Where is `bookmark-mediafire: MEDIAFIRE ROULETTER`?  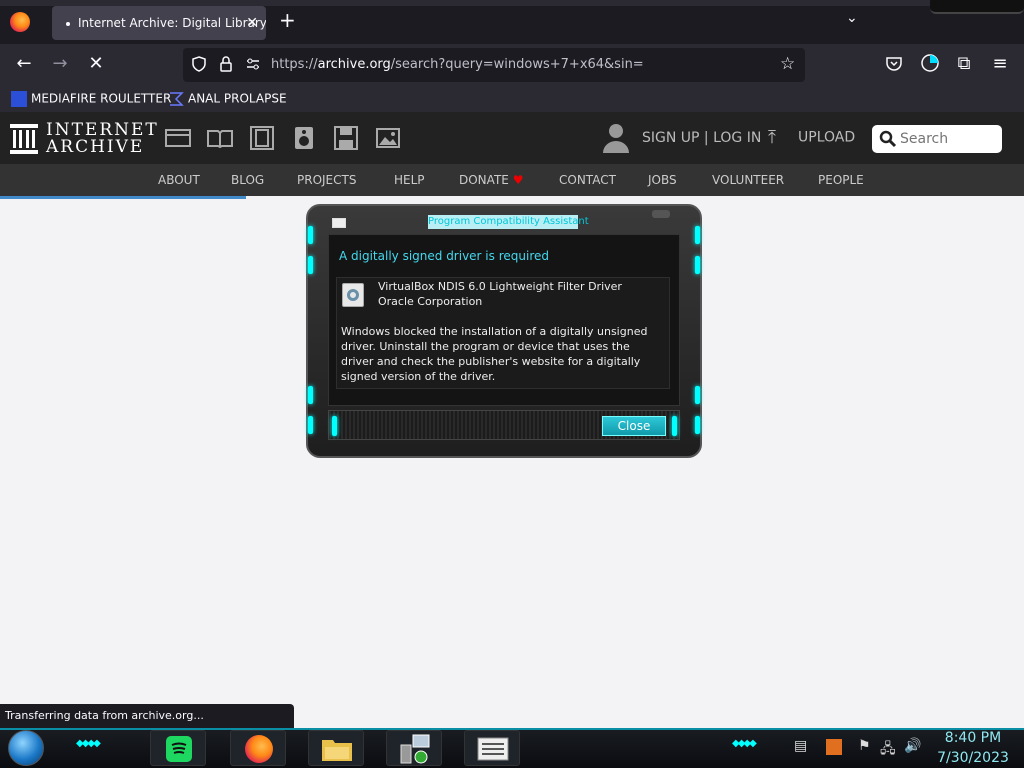 bookmark-mediafire: MEDIAFIRE ROULETTER is located at coordinates (91, 99).